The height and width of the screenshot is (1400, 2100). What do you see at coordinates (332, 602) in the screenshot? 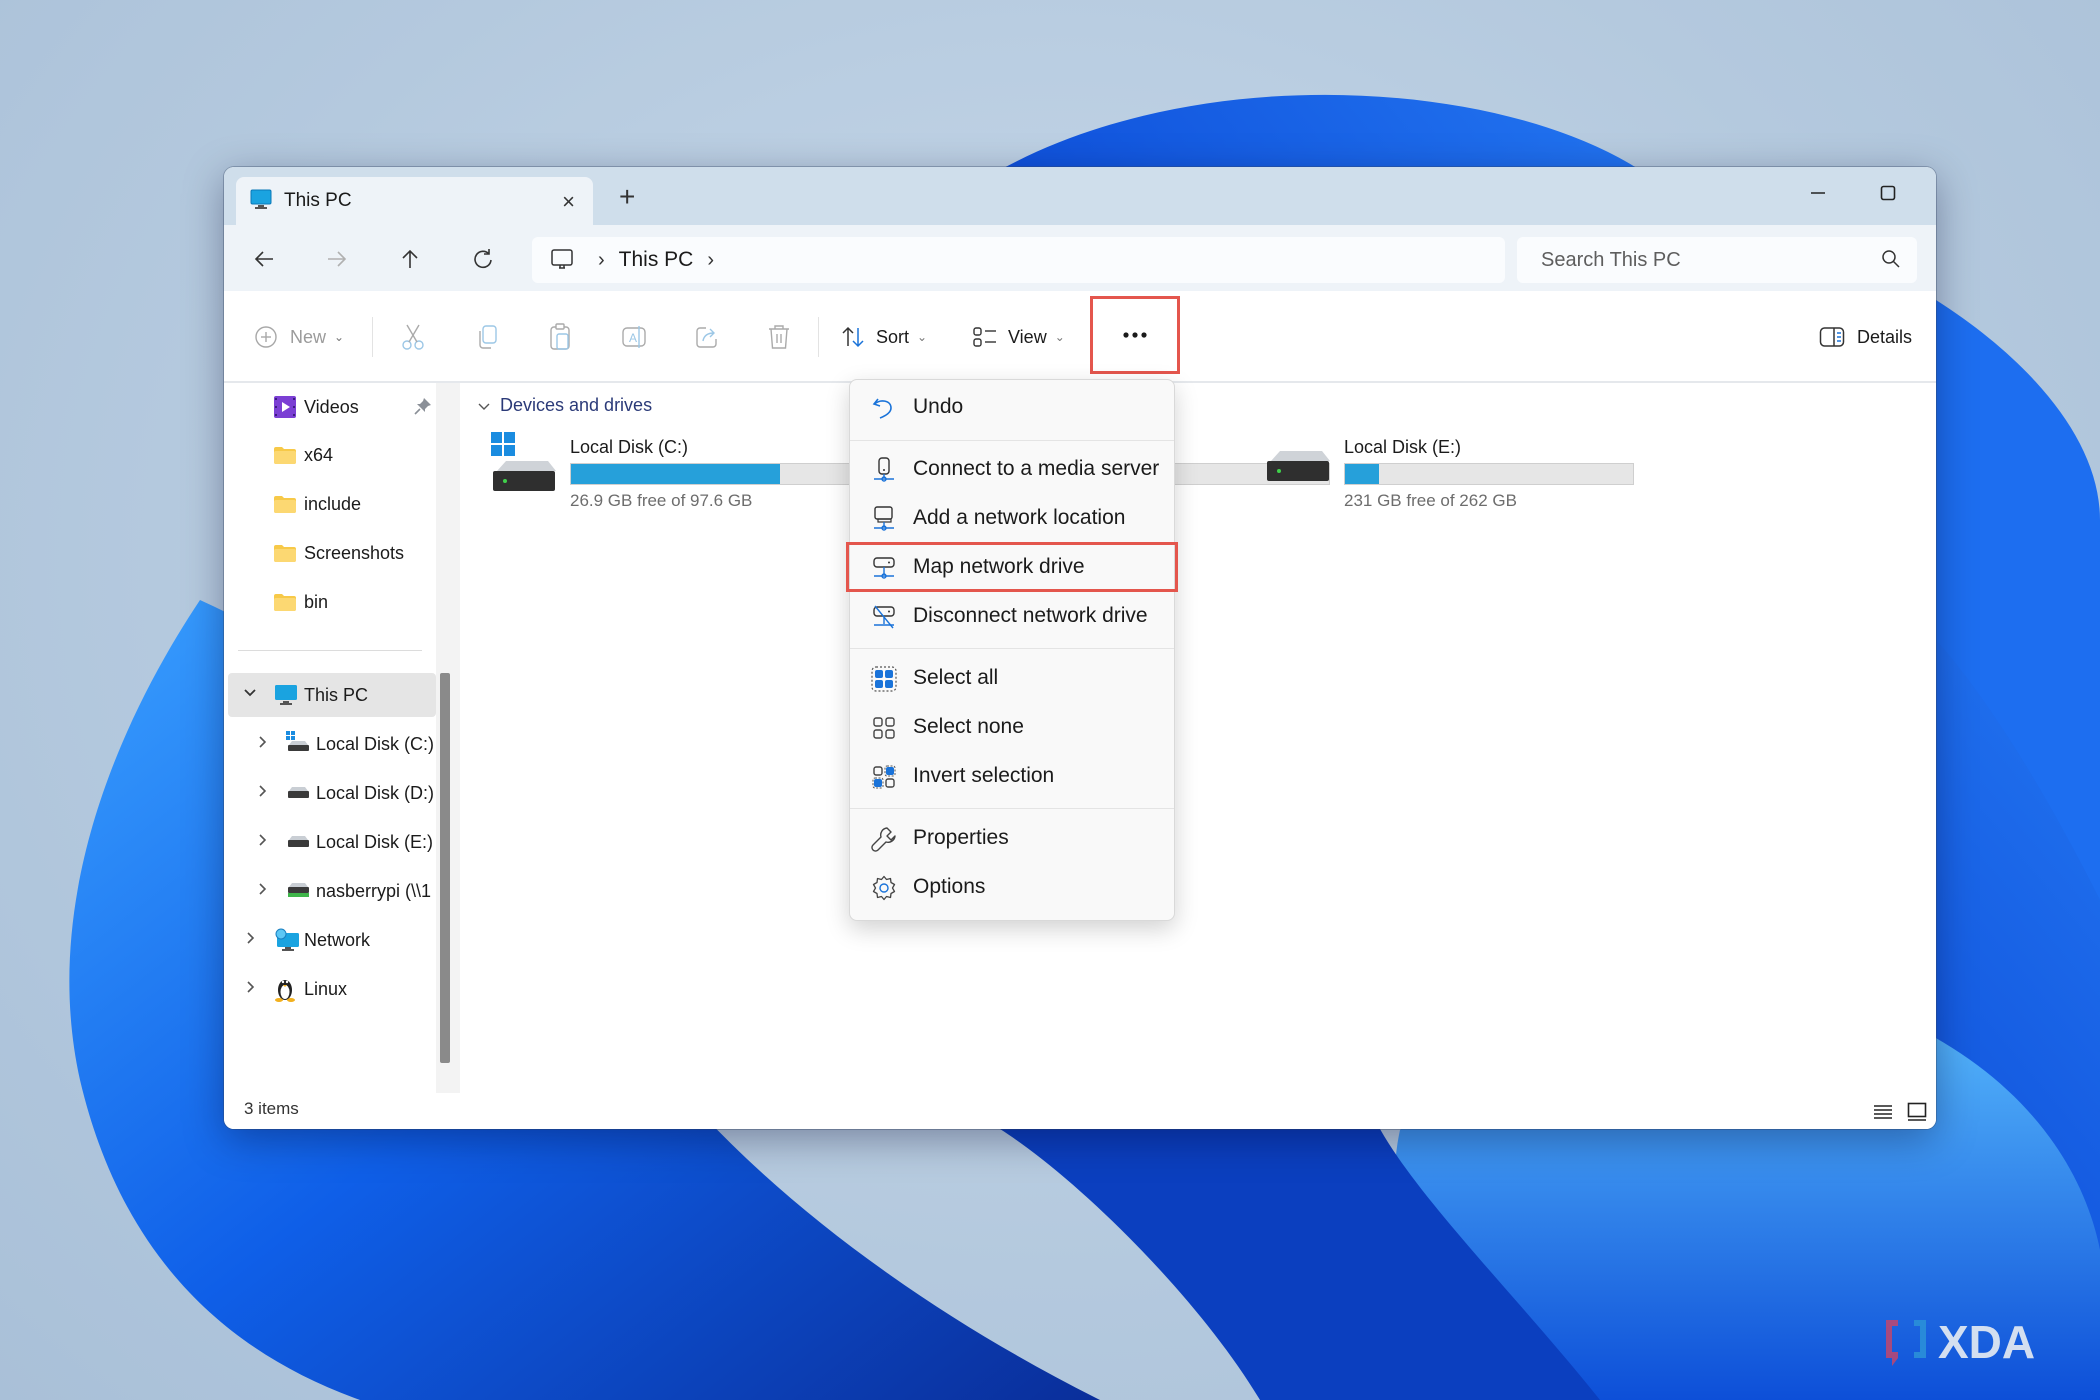
I see `nav-item-bin: bin` at bounding box center [332, 602].